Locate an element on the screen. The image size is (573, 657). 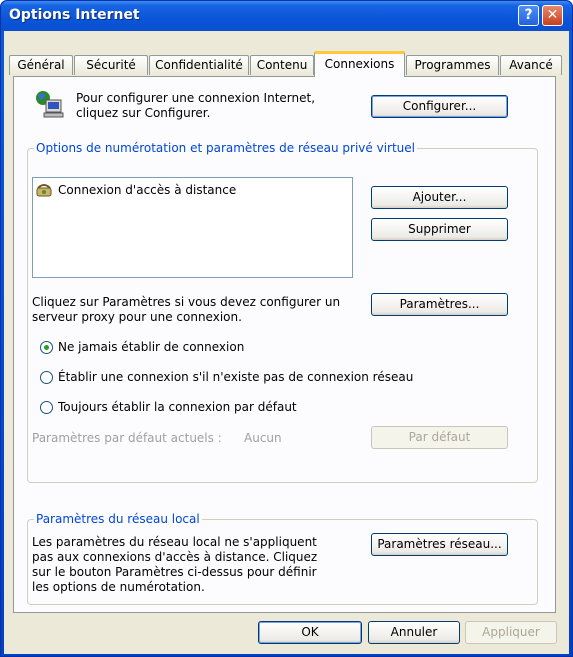
tab-confidentialite: Confidentialité is located at coordinates (199, 65).